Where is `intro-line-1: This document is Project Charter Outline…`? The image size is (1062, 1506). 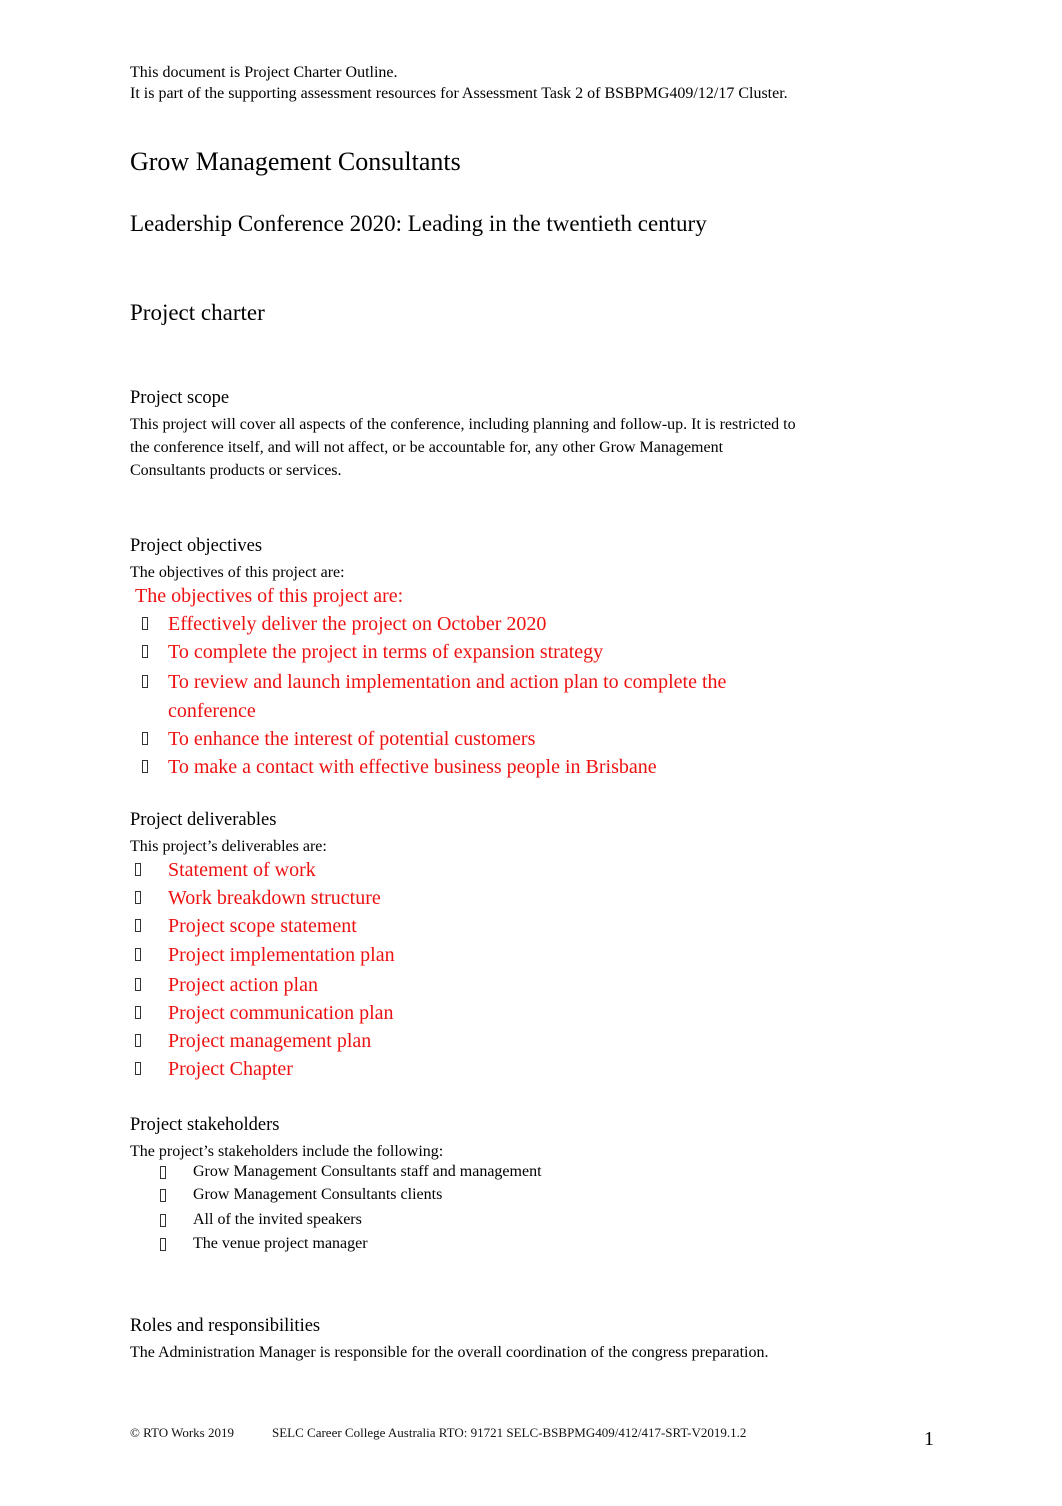 intro-line-1: This document is Project Charter Outline… is located at coordinates (264, 72).